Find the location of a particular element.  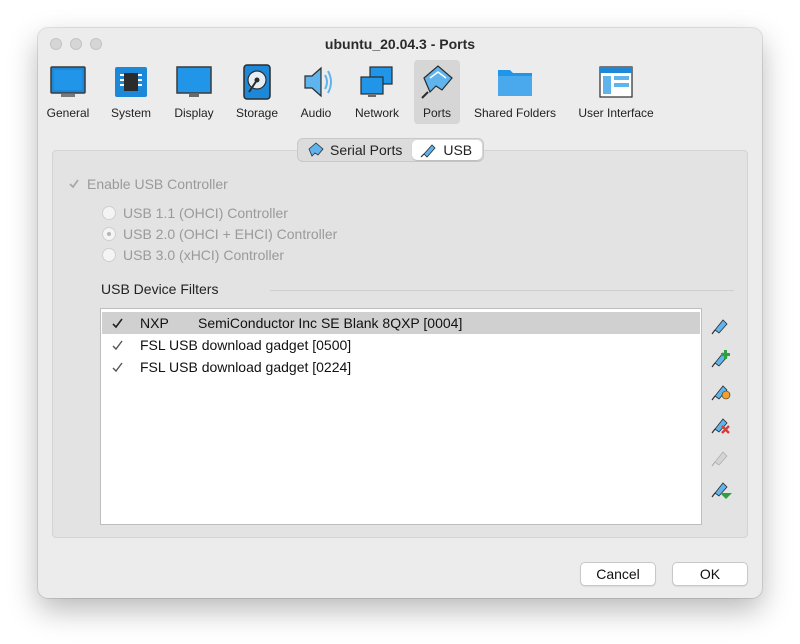

tab-user-interface: User Interface is located at coordinates (616, 92).